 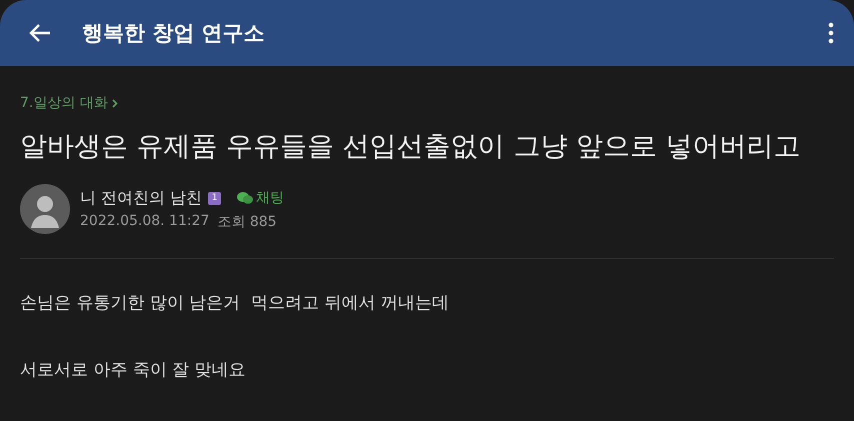 What do you see at coordinates (133, 370) in the screenshot?
I see `post-paragraph: 서로서로 아주 죽이 잘 맞네요` at bounding box center [133, 370].